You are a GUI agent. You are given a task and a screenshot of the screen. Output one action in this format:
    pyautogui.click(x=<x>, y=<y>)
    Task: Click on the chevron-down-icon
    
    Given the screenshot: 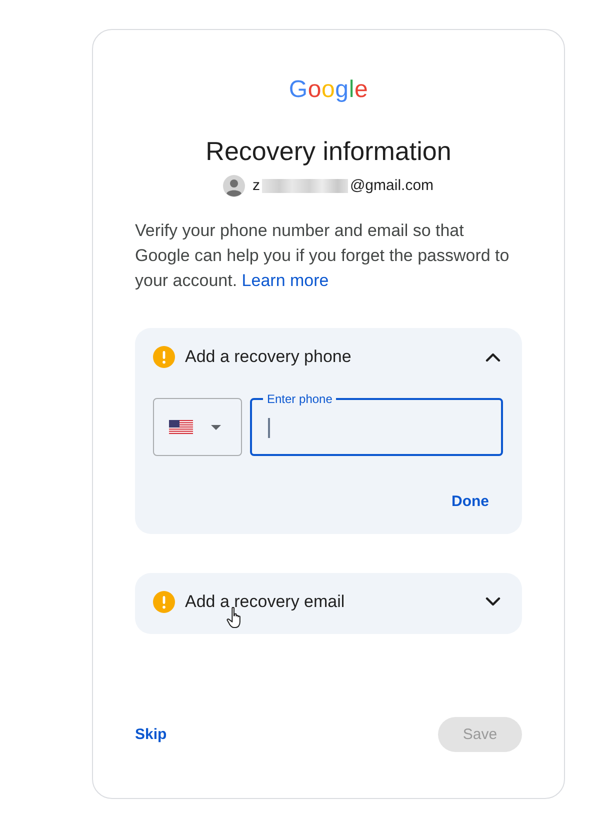 What is the action you would take?
    pyautogui.click(x=493, y=602)
    